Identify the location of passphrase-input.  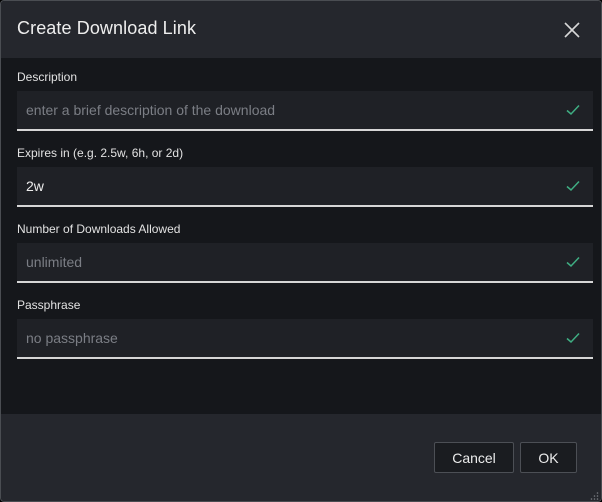
(305, 339).